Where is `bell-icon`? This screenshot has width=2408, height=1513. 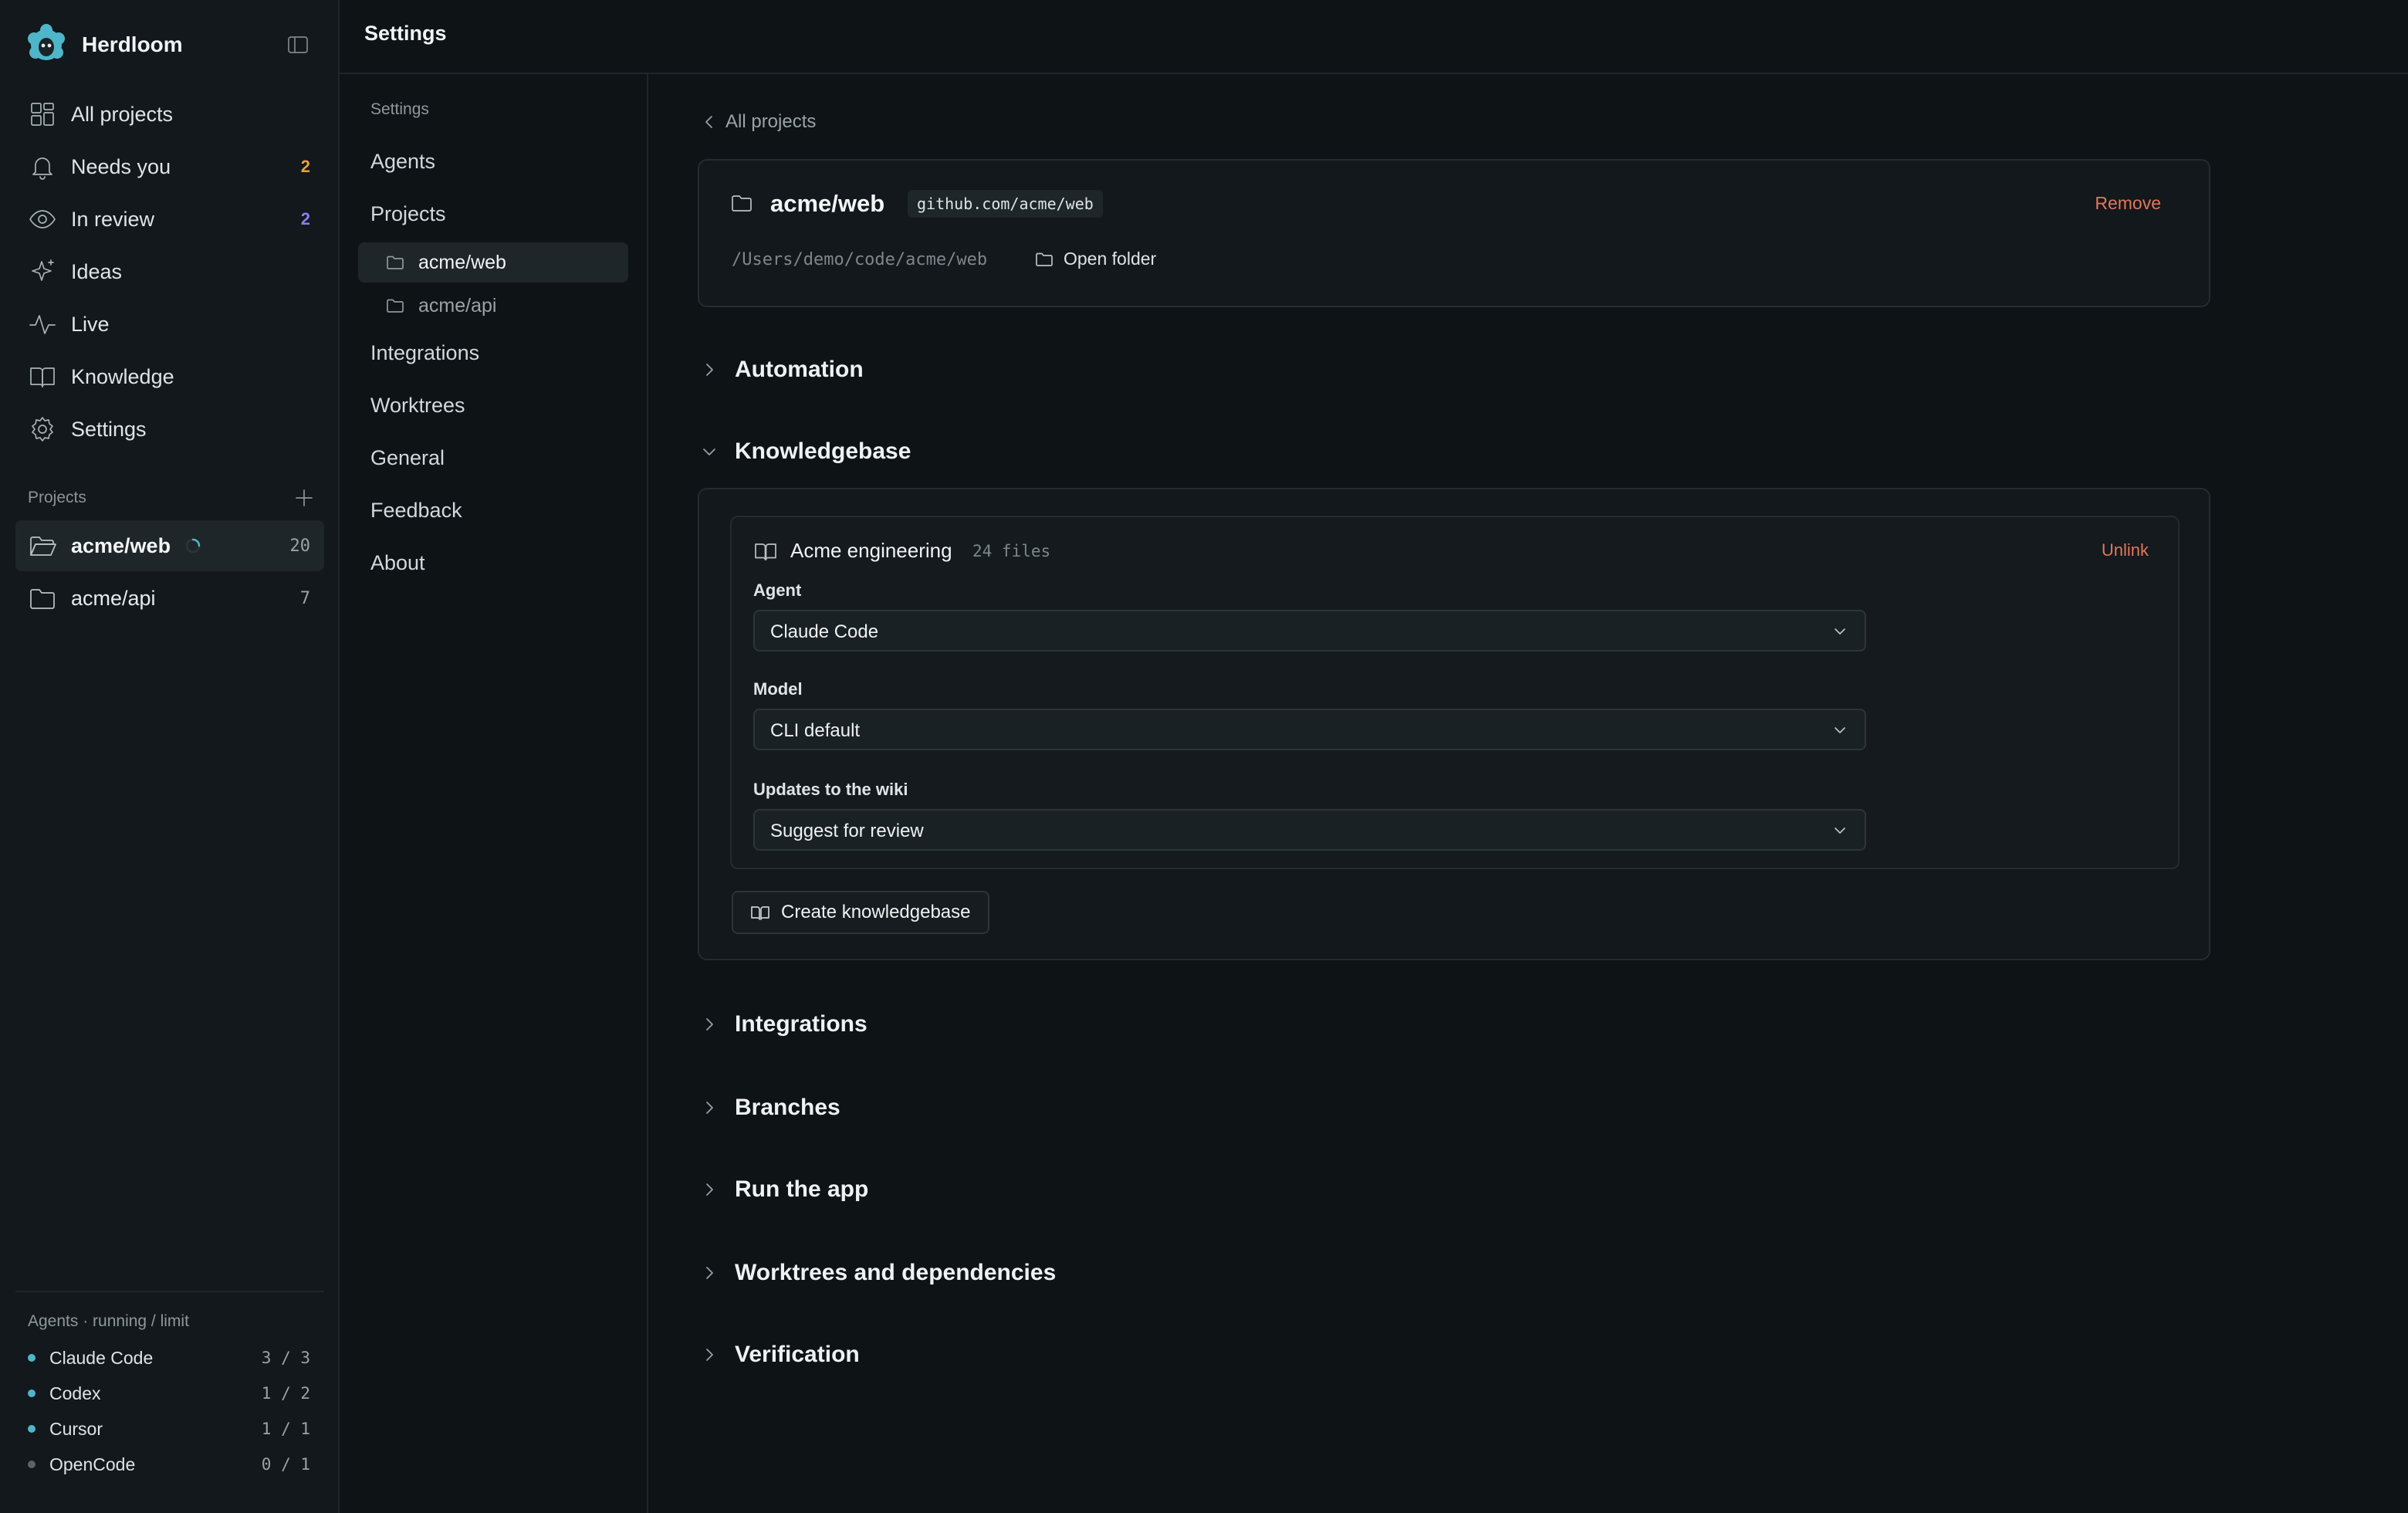
bell-icon is located at coordinates (42, 168).